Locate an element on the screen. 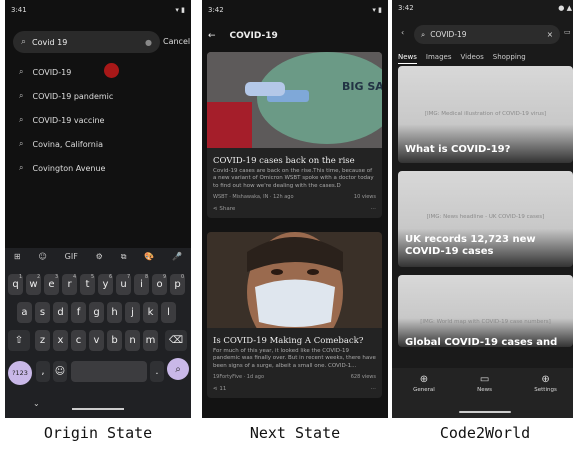  key-number-hint: 0 is located at coordinates (183, 277).